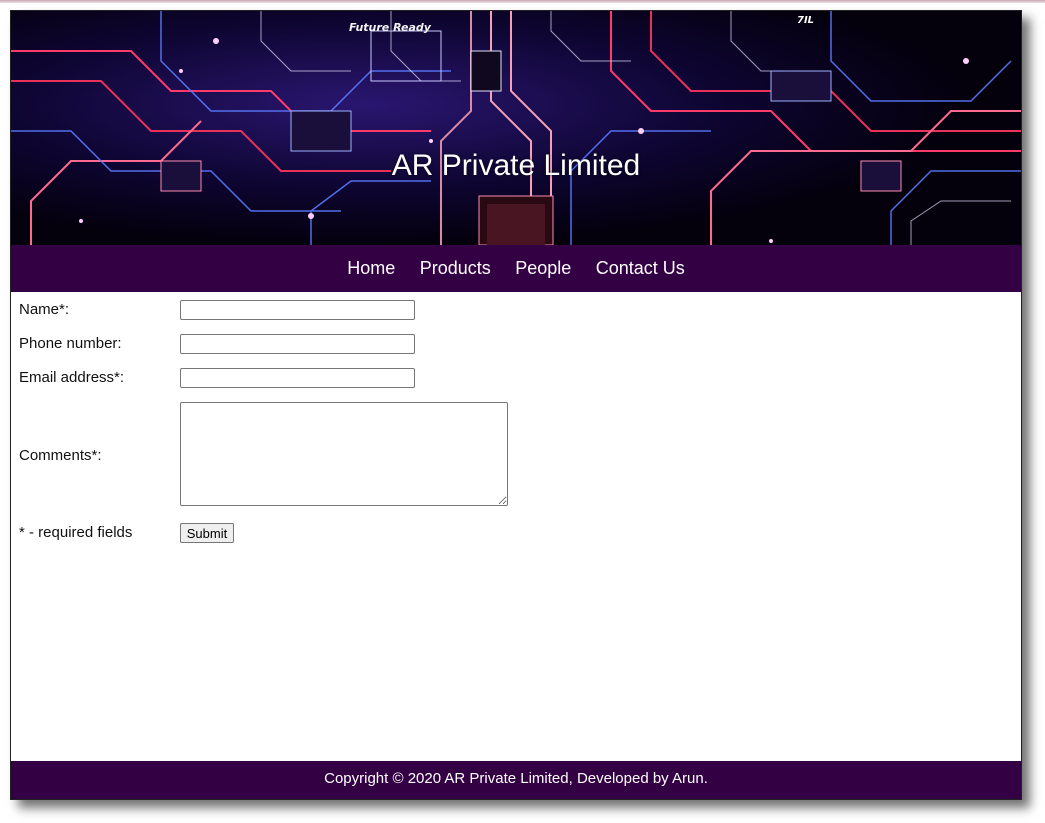 This screenshot has width=1045, height=823. What do you see at coordinates (76, 532) in the screenshot?
I see `required-fields-note: * - required fields` at bounding box center [76, 532].